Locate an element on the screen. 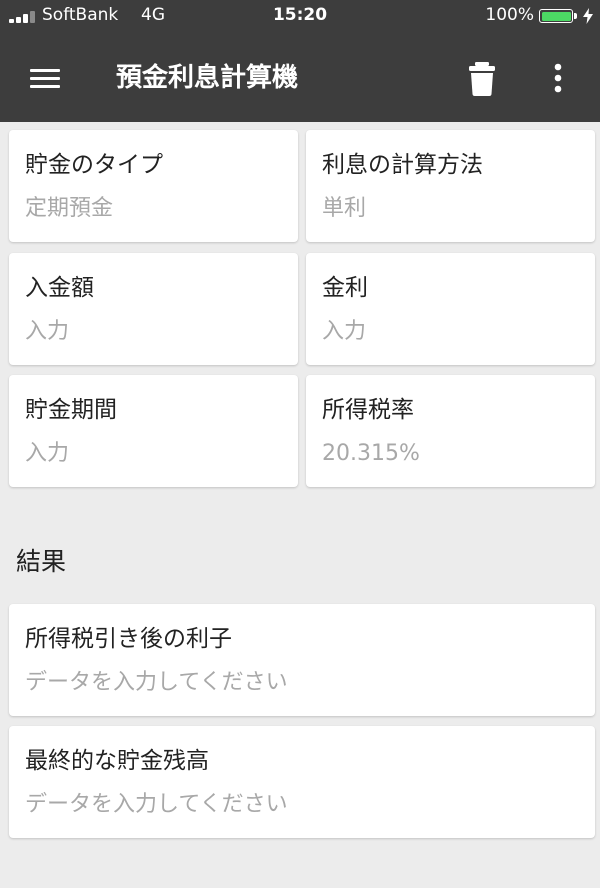 This screenshot has height=888, width=600. final-balance-value: データを入力してください is located at coordinates (156, 804).